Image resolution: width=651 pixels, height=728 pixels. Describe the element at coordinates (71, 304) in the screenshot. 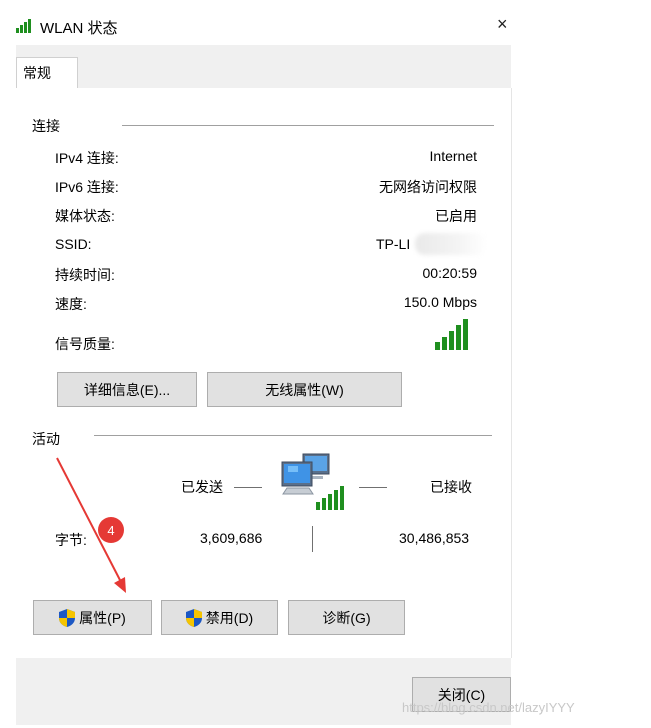

I see `speed-label: 速度:` at that location.